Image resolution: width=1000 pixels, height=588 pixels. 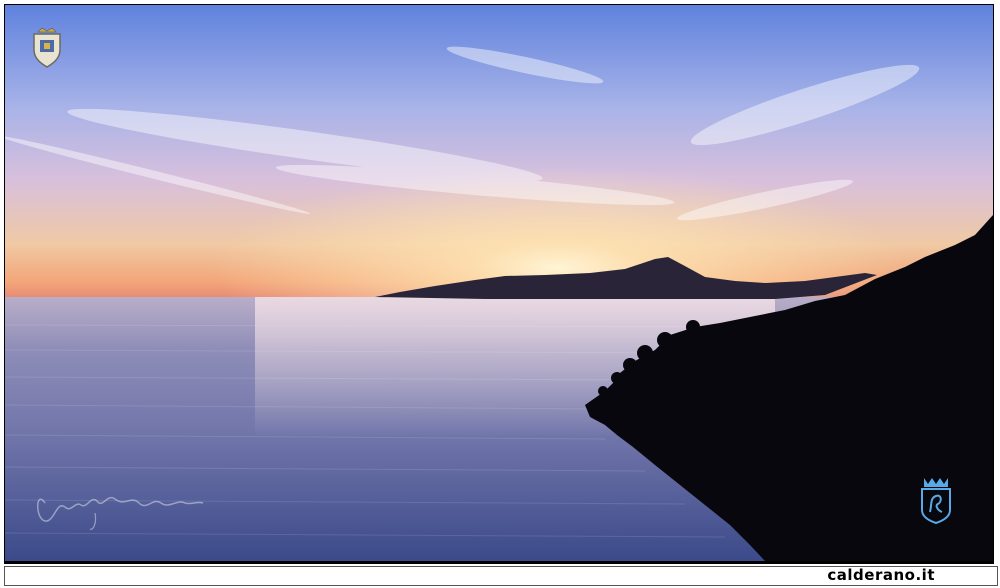 What do you see at coordinates (501, 576) in the screenshot?
I see `footer-bar: calderano.it` at bounding box center [501, 576].